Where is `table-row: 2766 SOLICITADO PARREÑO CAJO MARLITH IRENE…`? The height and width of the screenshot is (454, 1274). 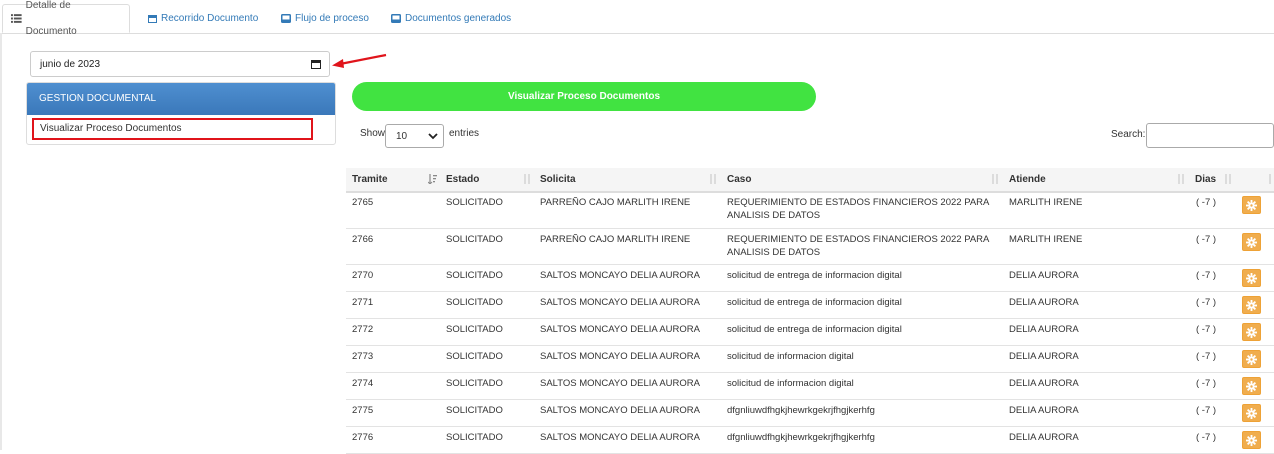
table-row: 2766 SOLICITADO PARREÑO CAJO MARLITH IRENE… is located at coordinates (810, 246).